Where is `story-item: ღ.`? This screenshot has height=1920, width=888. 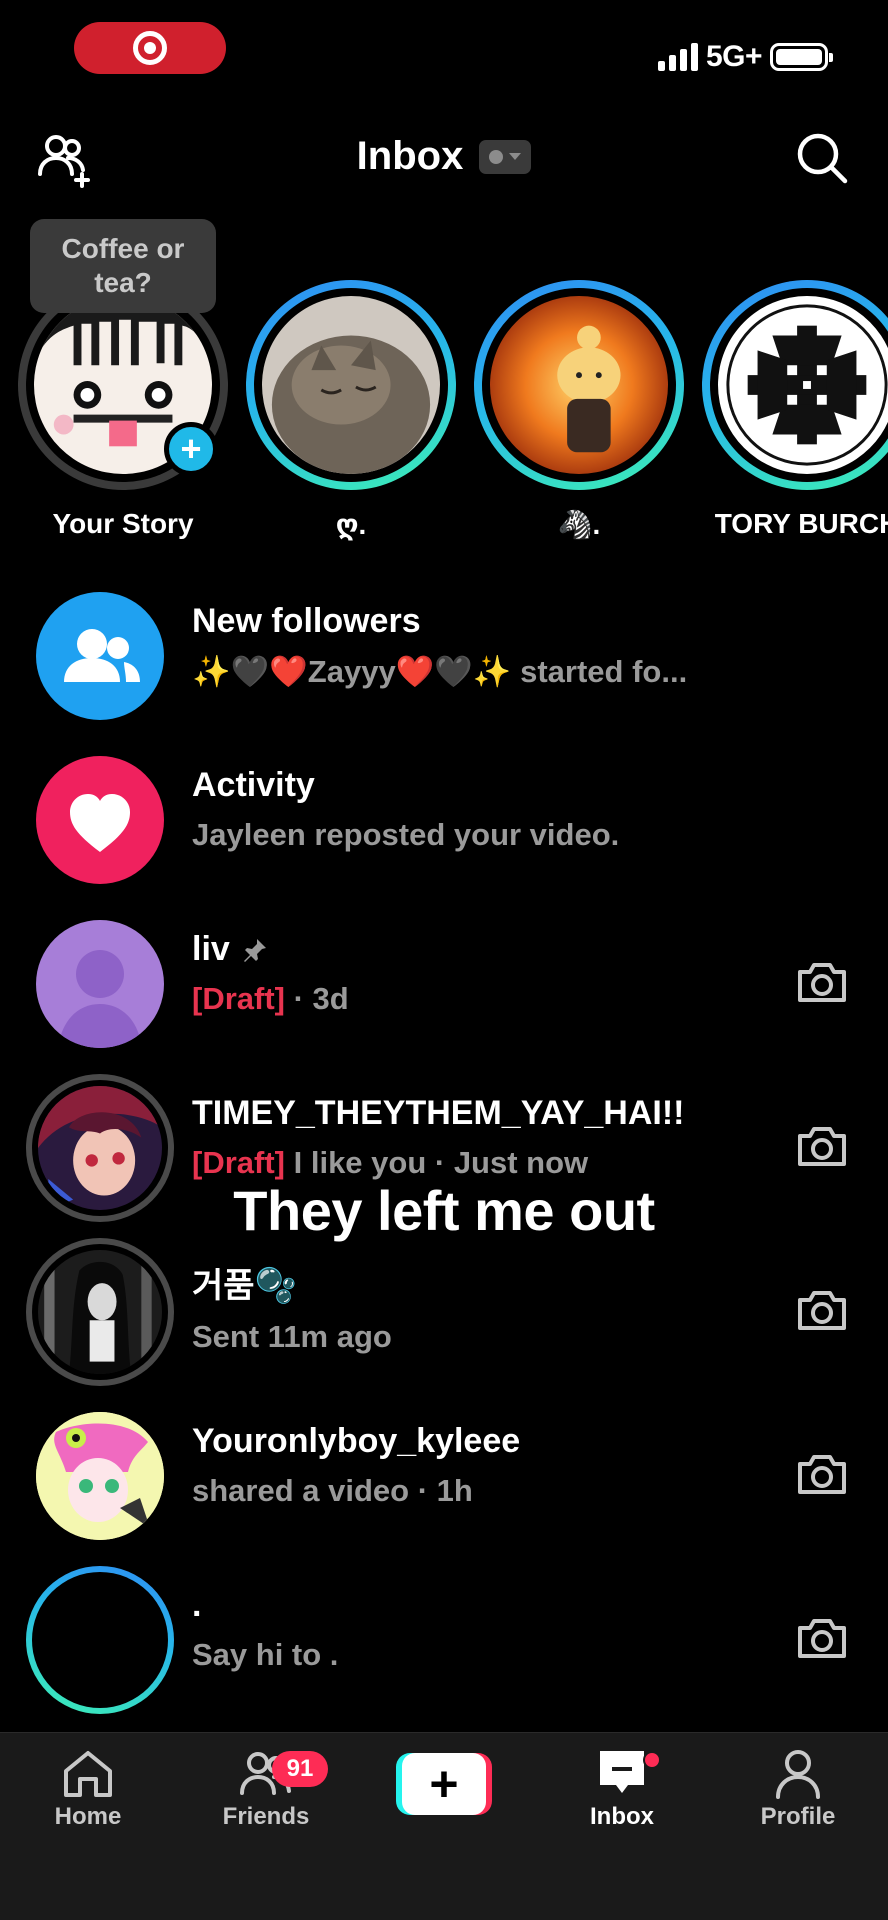
story-item: ღ. is located at coordinates (351, 410).